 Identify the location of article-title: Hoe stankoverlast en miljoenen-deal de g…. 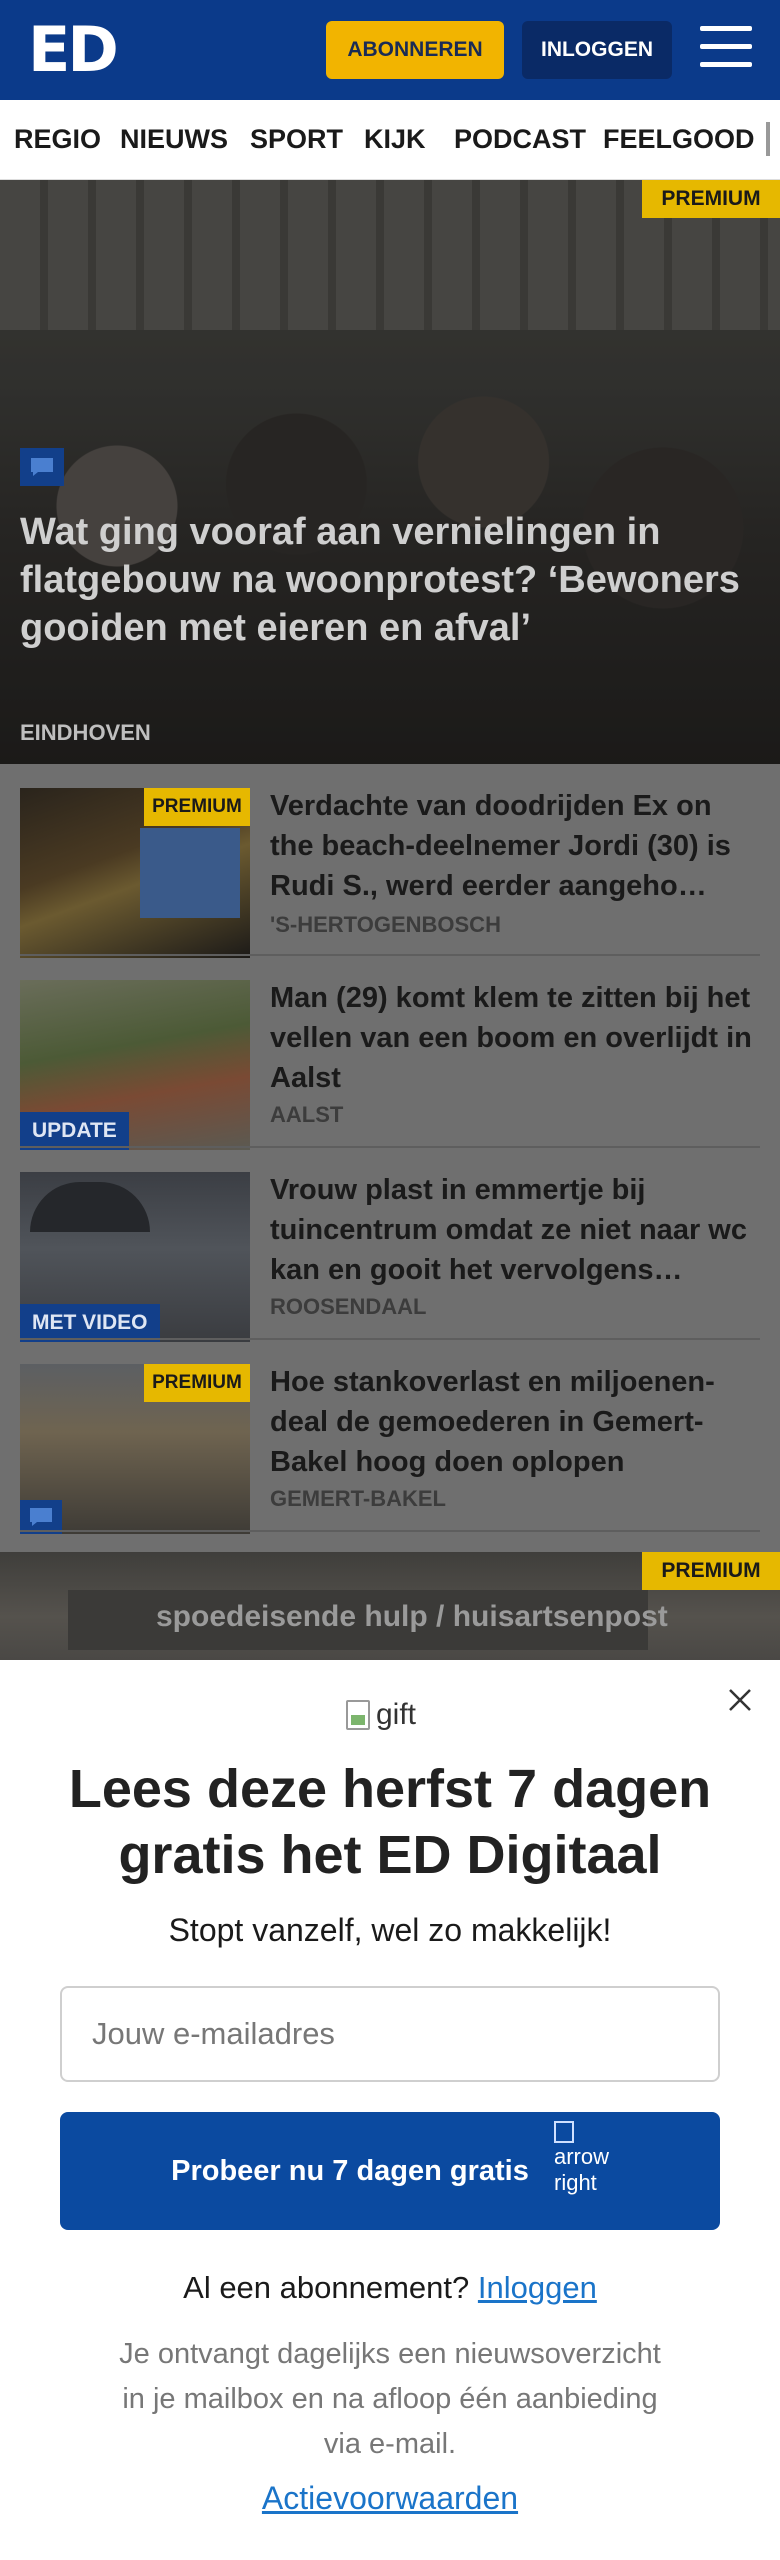
(515, 1422).